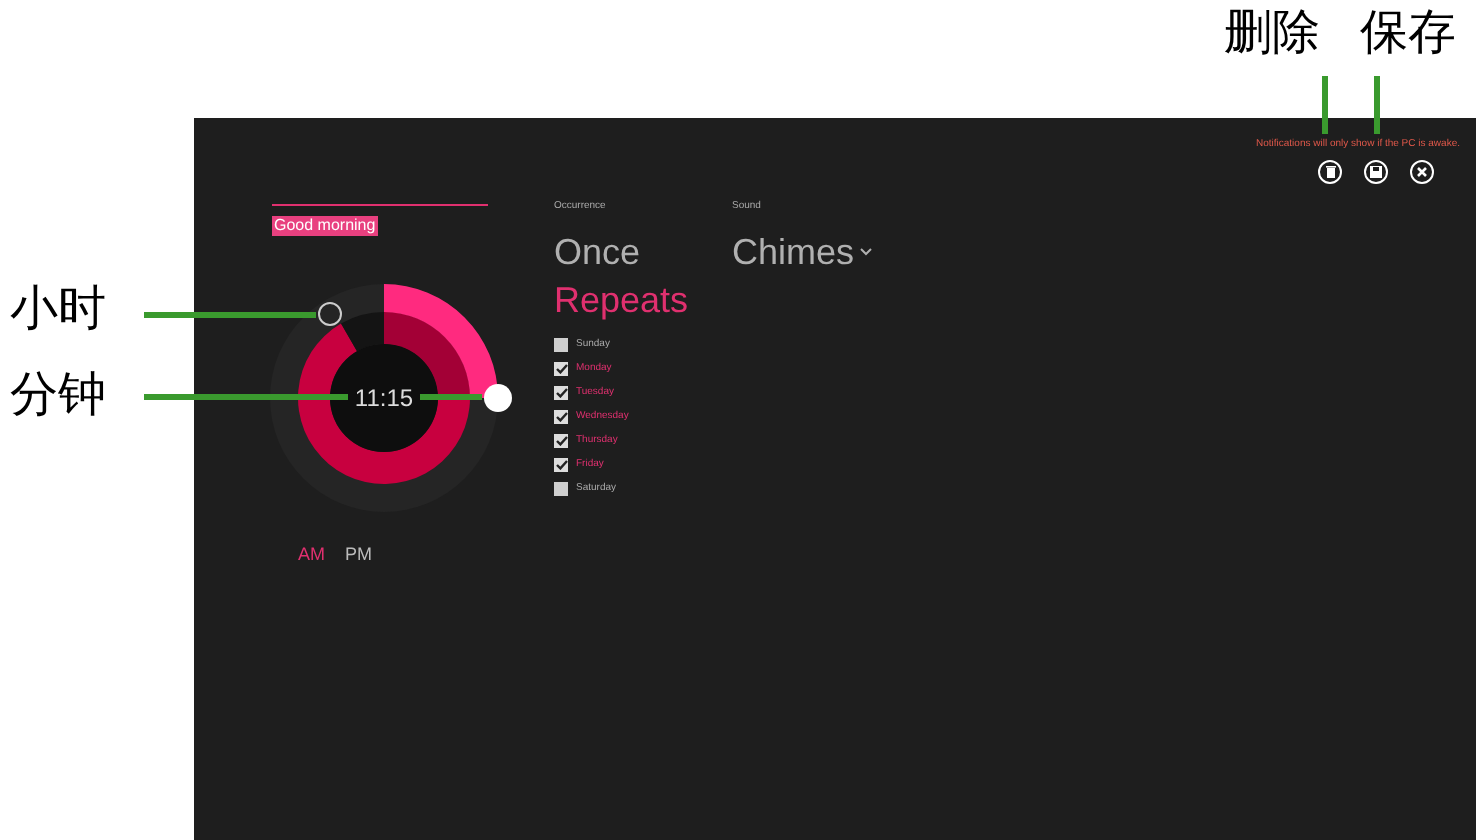 The width and height of the screenshot is (1476, 840). Describe the element at coordinates (58, 310) in the screenshot. I see `annotation-label: 小时` at that location.